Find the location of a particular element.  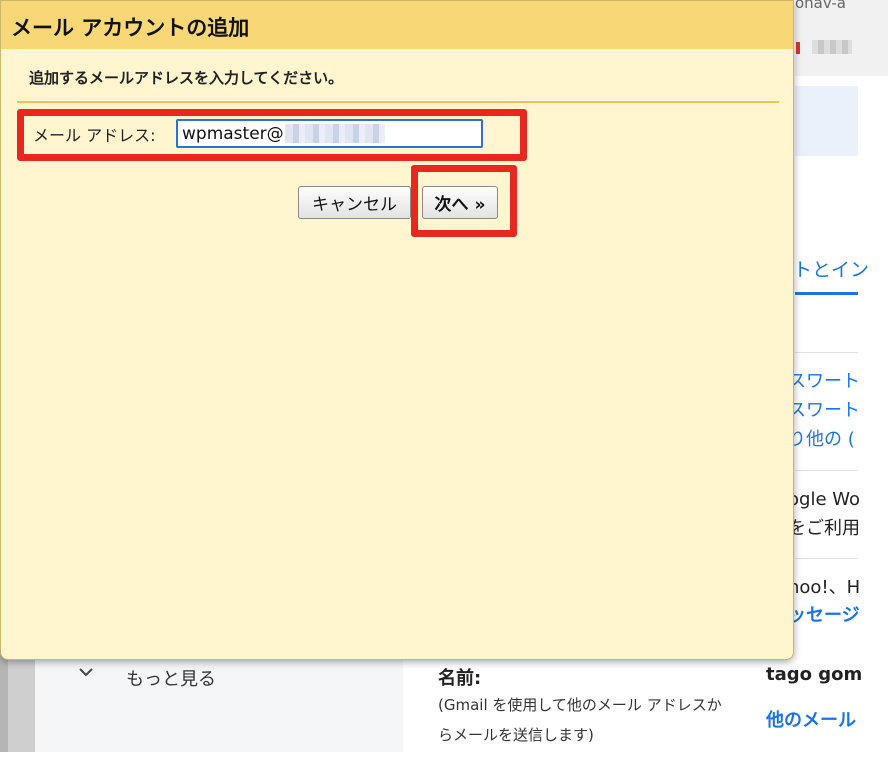

bg-link-password-2: スワート is located at coordinates (824, 411).